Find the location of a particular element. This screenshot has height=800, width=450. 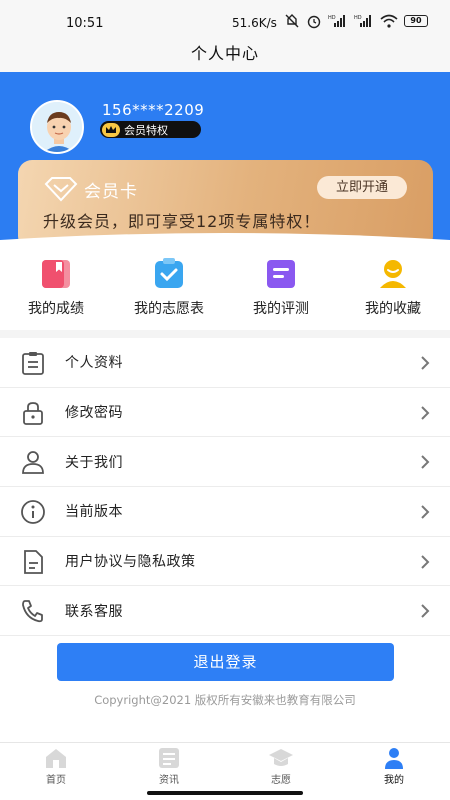

network-speed: 51.6K/s is located at coordinates (254, 23).